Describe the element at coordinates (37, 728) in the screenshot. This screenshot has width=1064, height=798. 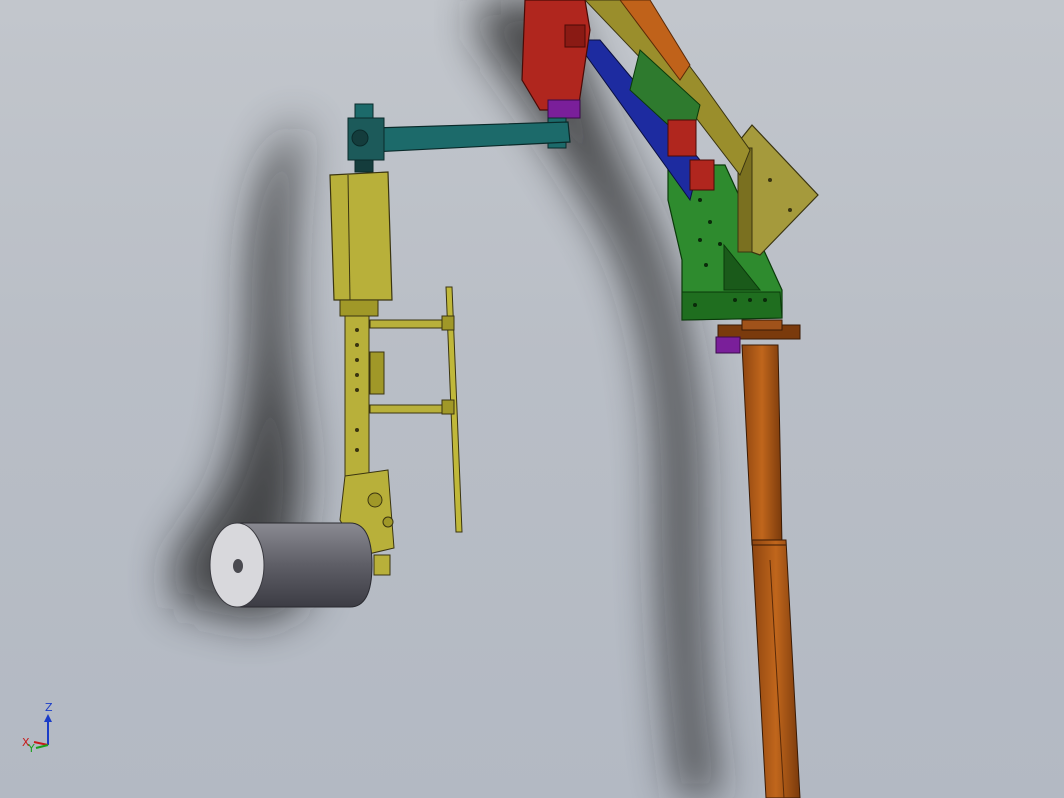
I see `axis-triad: Z X Y` at that location.